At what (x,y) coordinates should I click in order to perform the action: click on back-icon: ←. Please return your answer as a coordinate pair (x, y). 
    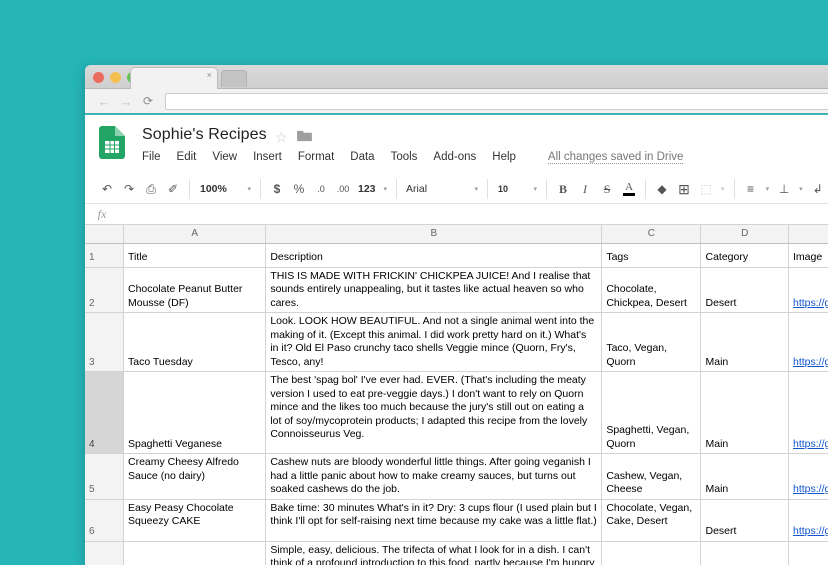
    Looking at the image, I should click on (104, 101).